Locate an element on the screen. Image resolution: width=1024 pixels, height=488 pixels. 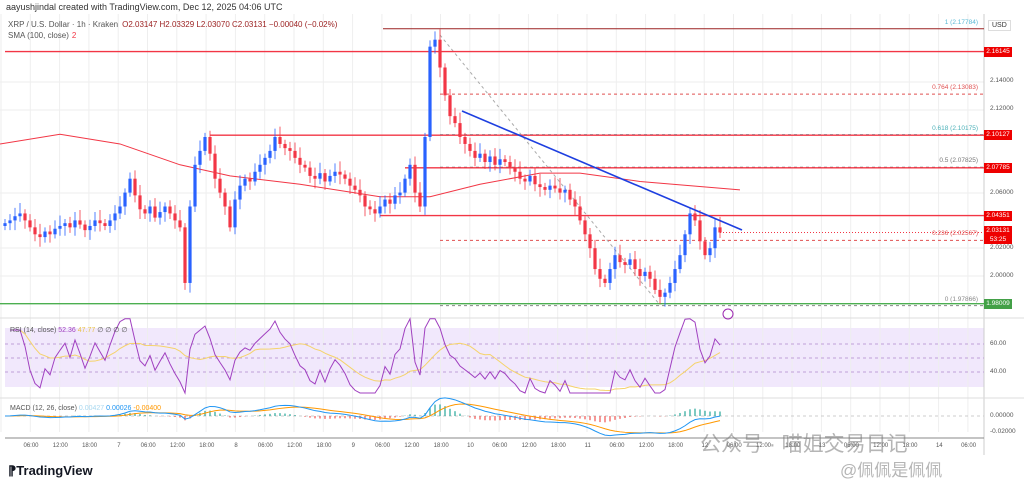
macd-signal-value: -0.00400 is located at coordinates (147, 408).